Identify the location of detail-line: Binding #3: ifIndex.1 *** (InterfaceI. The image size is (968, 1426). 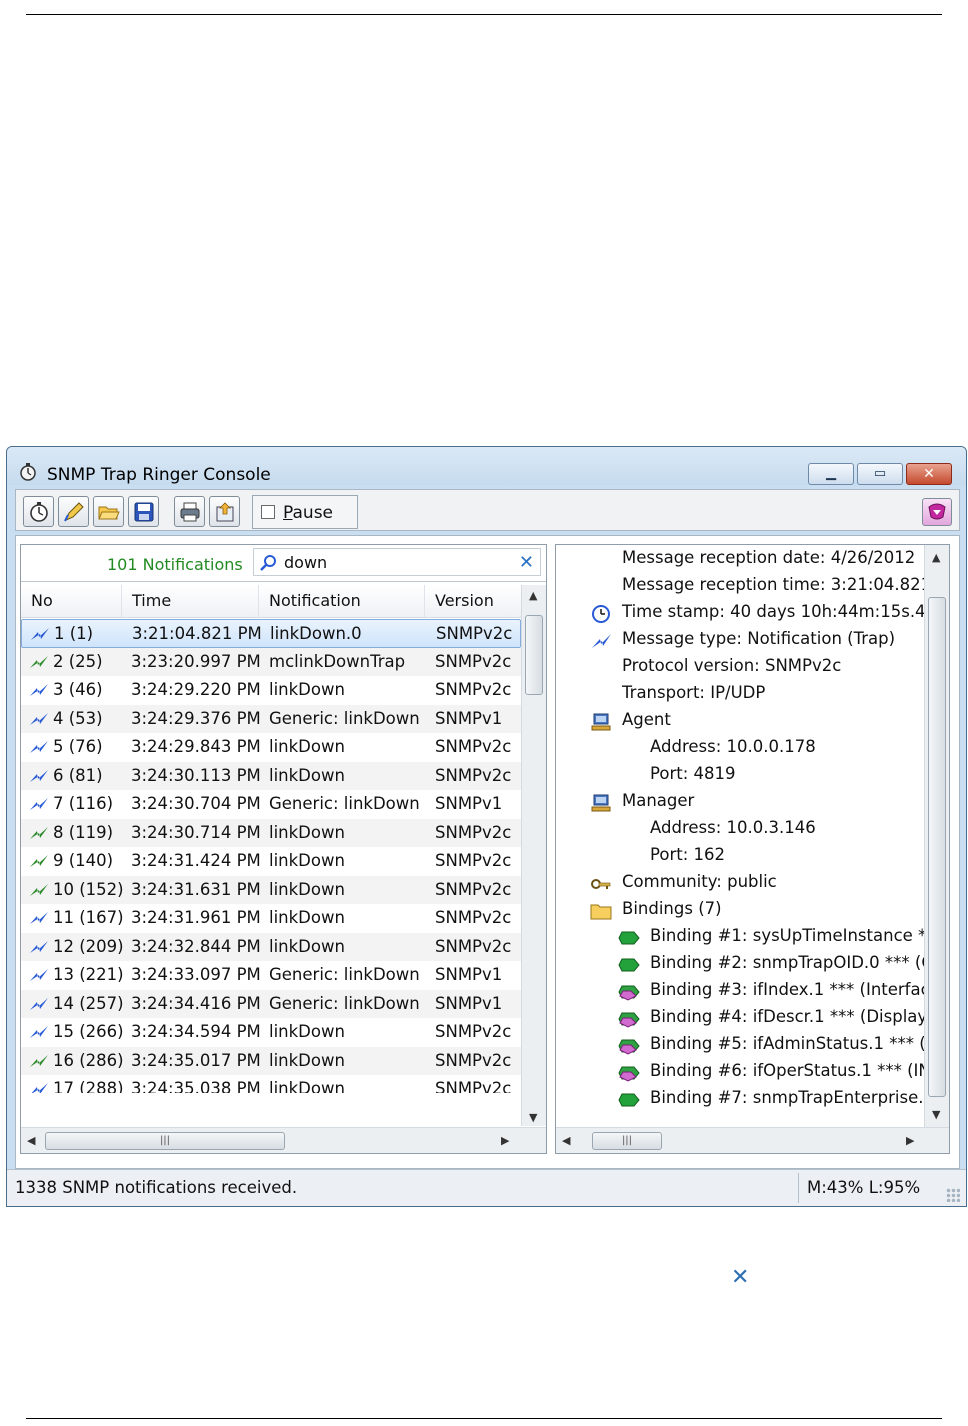
(787, 989).